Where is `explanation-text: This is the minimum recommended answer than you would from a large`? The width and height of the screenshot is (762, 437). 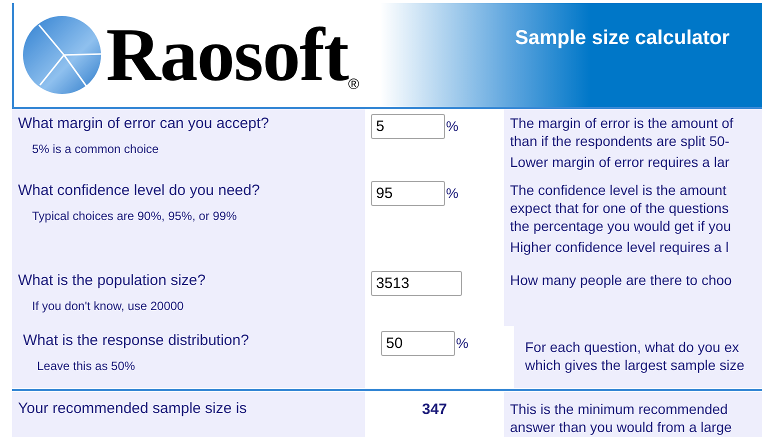 explanation-text: This is the minimum recommended answer than you would from a large is located at coordinates (621, 418).